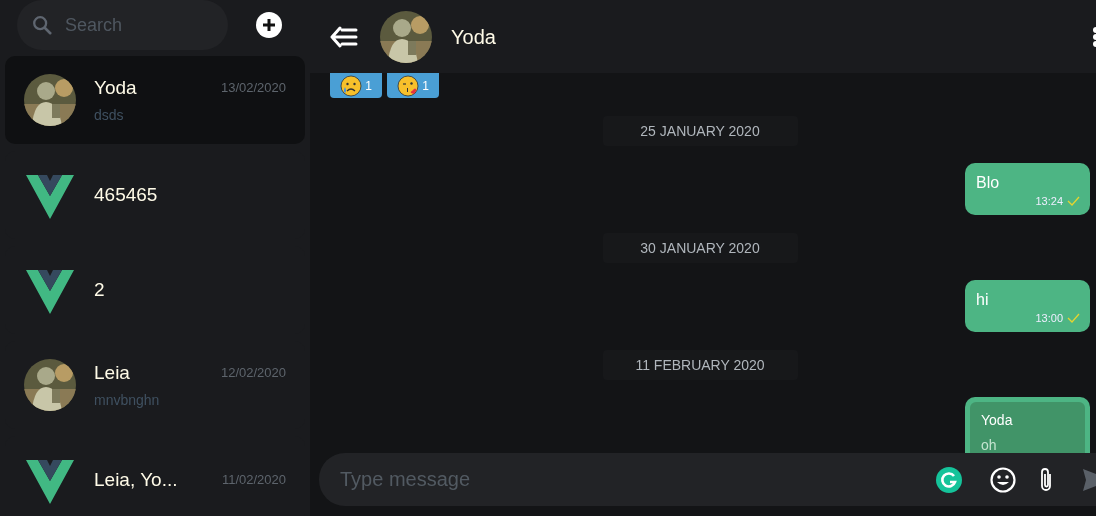 The image size is (1096, 516). What do you see at coordinates (344, 36) in the screenshot?
I see `back-icon` at bounding box center [344, 36].